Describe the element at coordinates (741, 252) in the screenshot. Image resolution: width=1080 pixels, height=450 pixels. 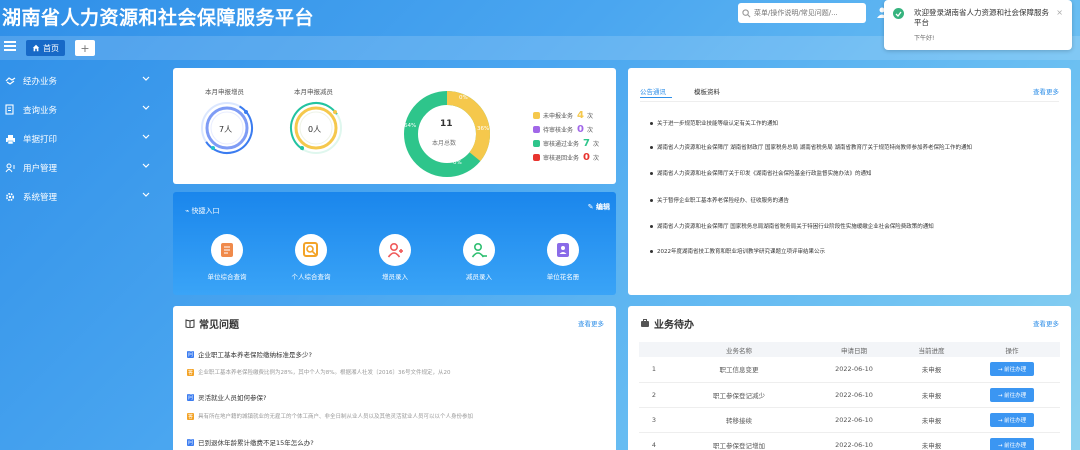
I see `notice-item-text: 2022年度湖南省技工教育和职业培训教学研究课题立项评审结果公示` at that location.